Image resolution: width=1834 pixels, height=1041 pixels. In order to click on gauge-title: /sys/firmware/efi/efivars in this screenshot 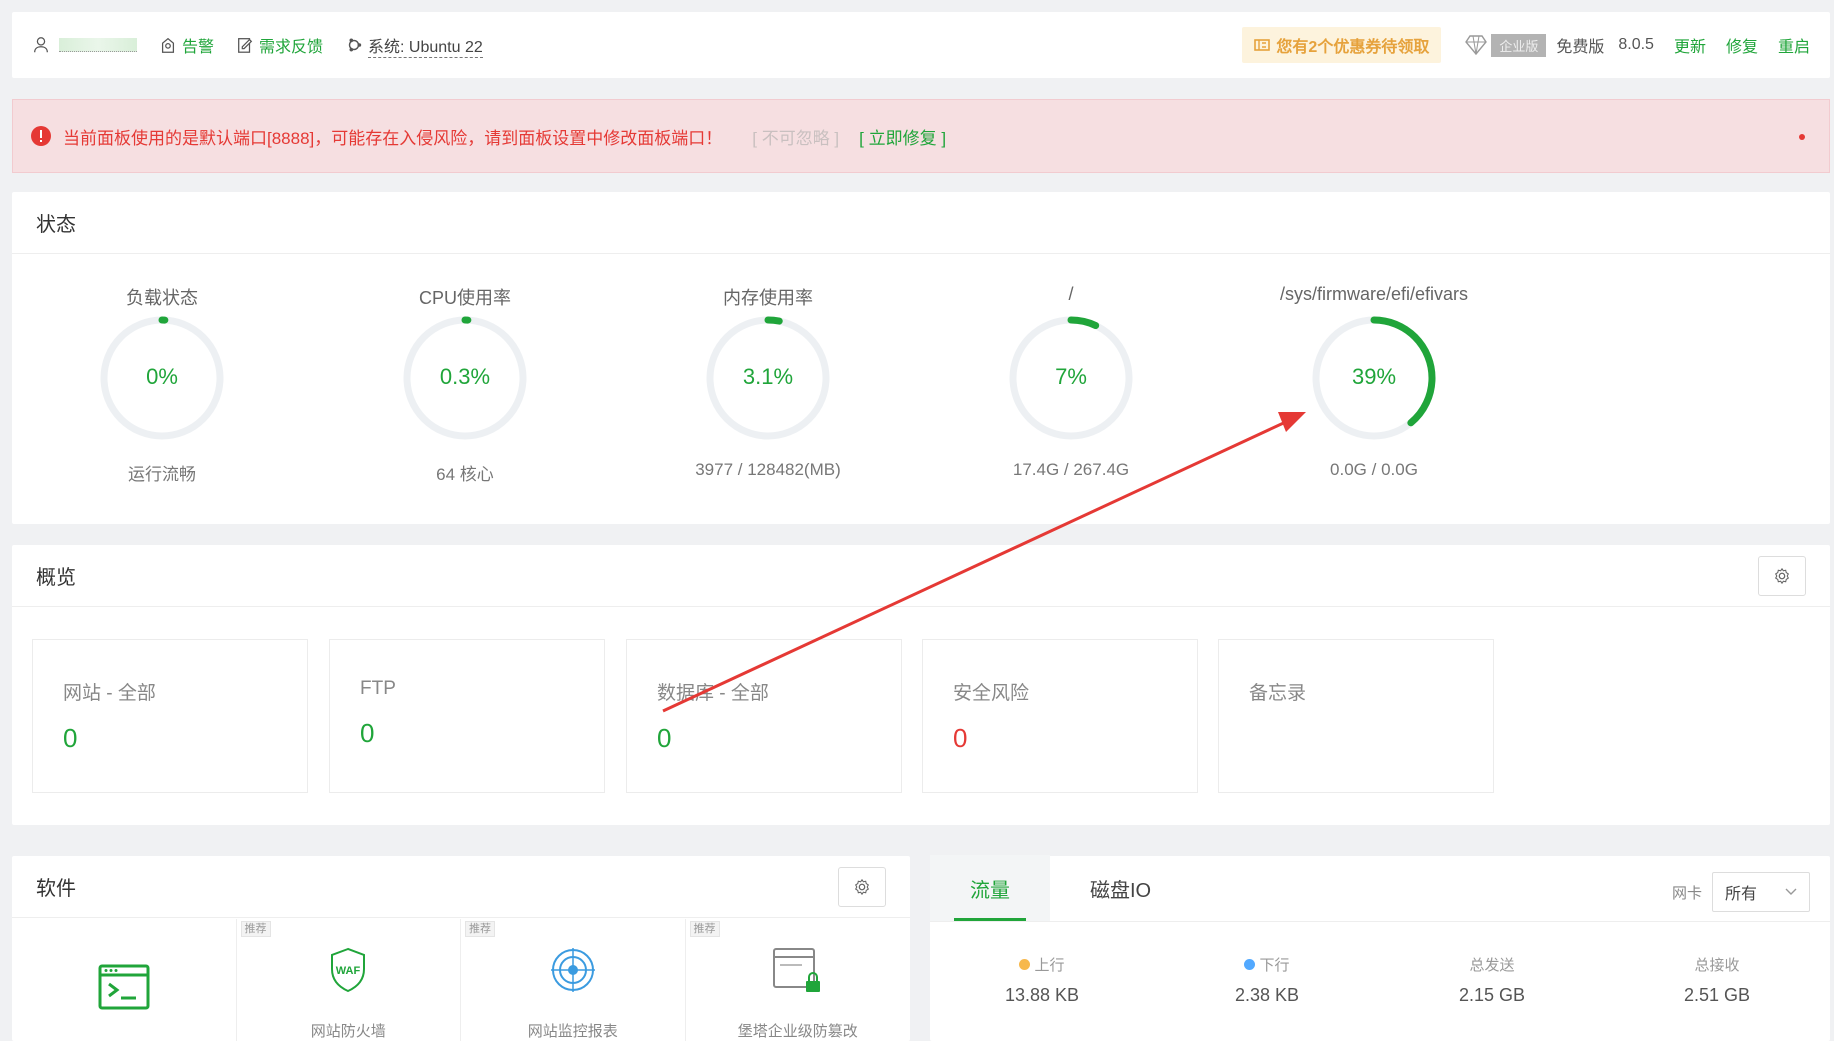, I will do `click(1374, 294)`.